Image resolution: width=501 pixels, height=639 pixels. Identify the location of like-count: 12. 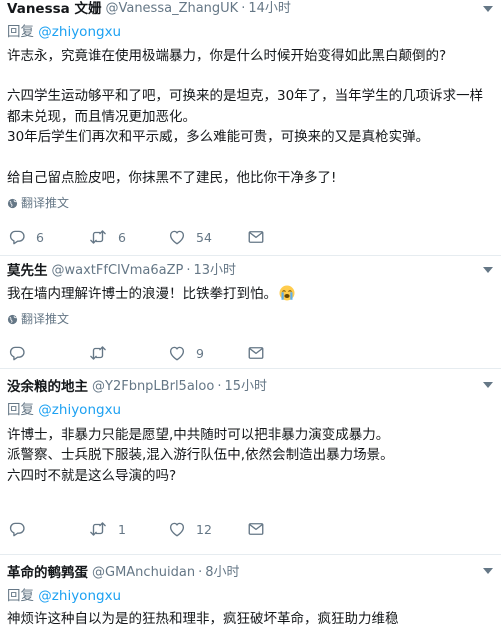
(204, 529).